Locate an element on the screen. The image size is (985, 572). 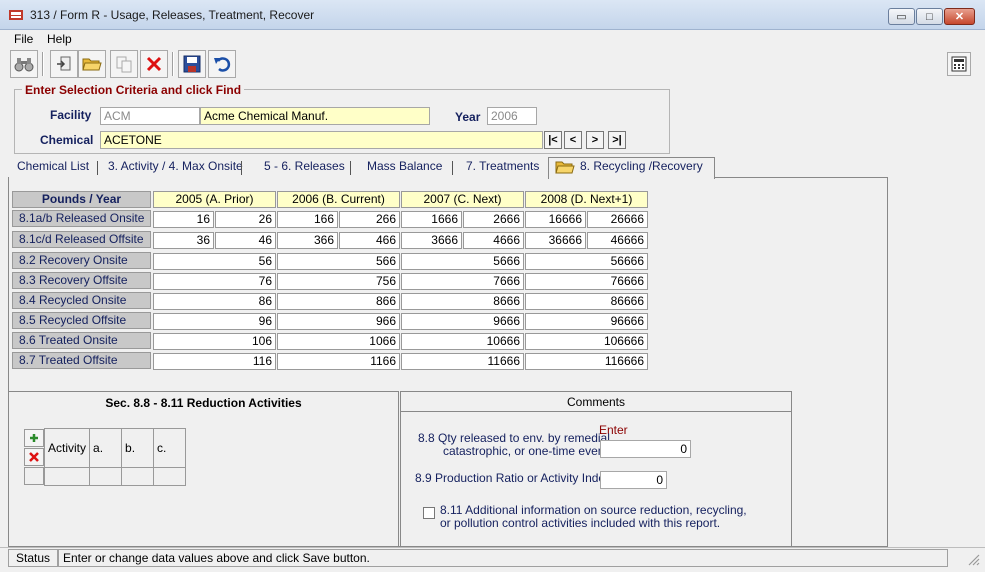
menu-help: Help is located at coordinates (59, 39).